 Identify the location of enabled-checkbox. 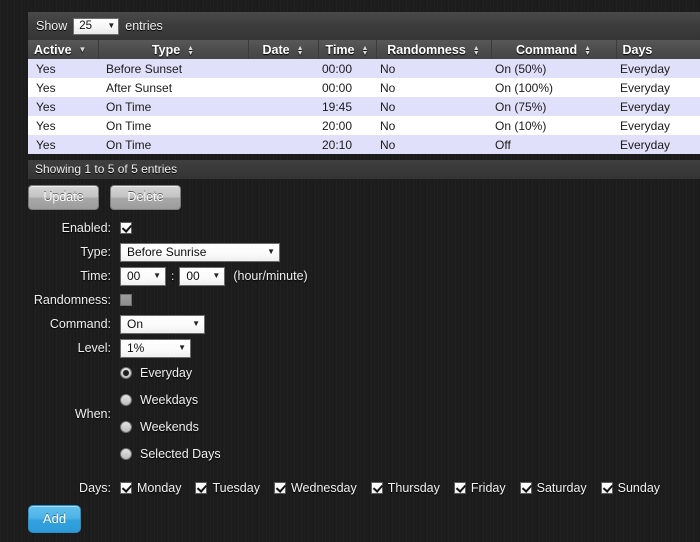
(126, 228).